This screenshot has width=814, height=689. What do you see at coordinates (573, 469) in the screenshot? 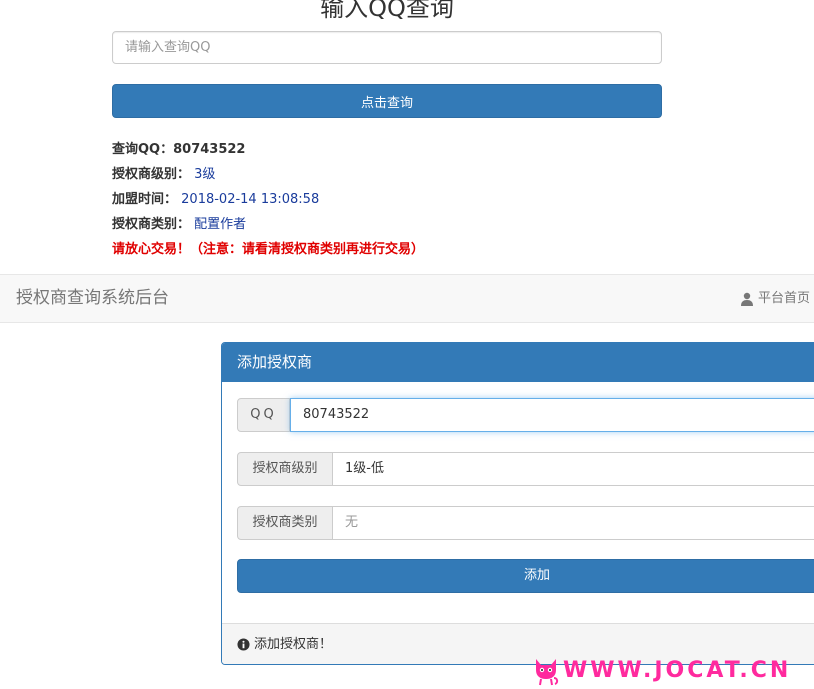
I see `level-select: 1级-低` at bounding box center [573, 469].